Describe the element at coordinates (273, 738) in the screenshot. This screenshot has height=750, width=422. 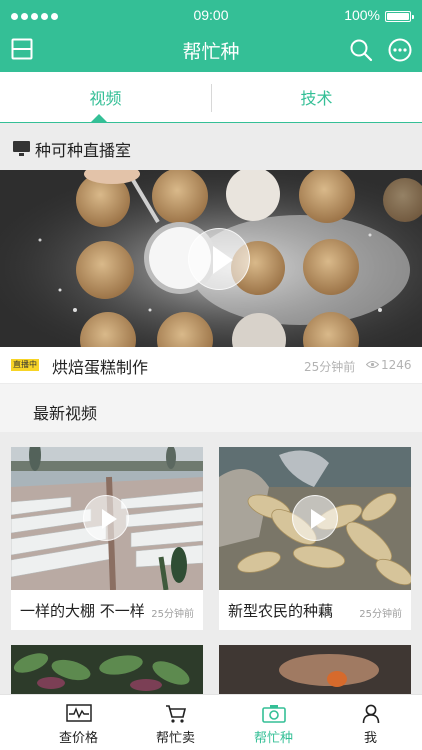
I see `tab-label: 帮忙种` at that location.